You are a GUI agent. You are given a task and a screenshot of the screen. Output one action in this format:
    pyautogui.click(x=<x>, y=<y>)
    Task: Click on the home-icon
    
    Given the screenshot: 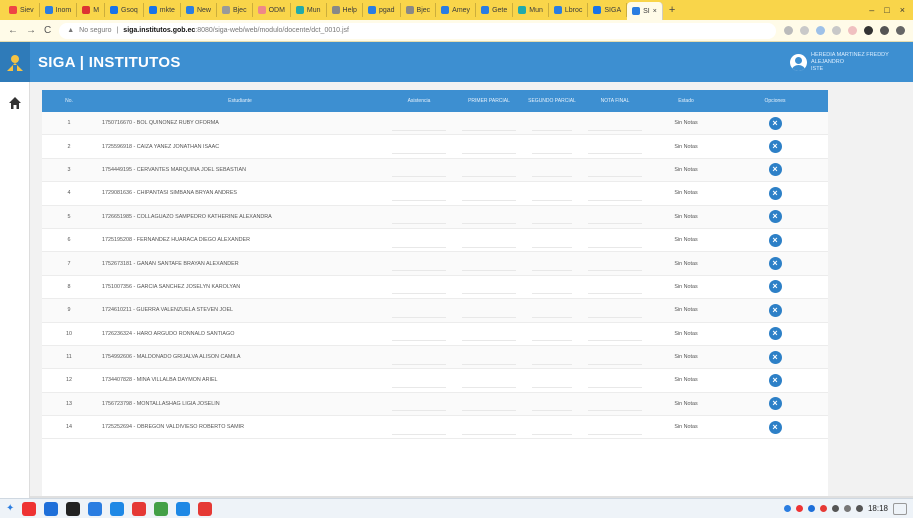 What is the action you would take?
    pyautogui.click(x=15, y=103)
    